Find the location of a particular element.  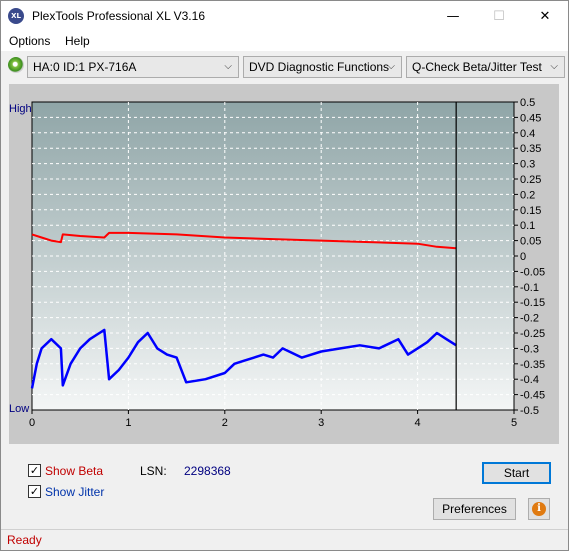

preferences-button: Preferences is located at coordinates (474, 509).